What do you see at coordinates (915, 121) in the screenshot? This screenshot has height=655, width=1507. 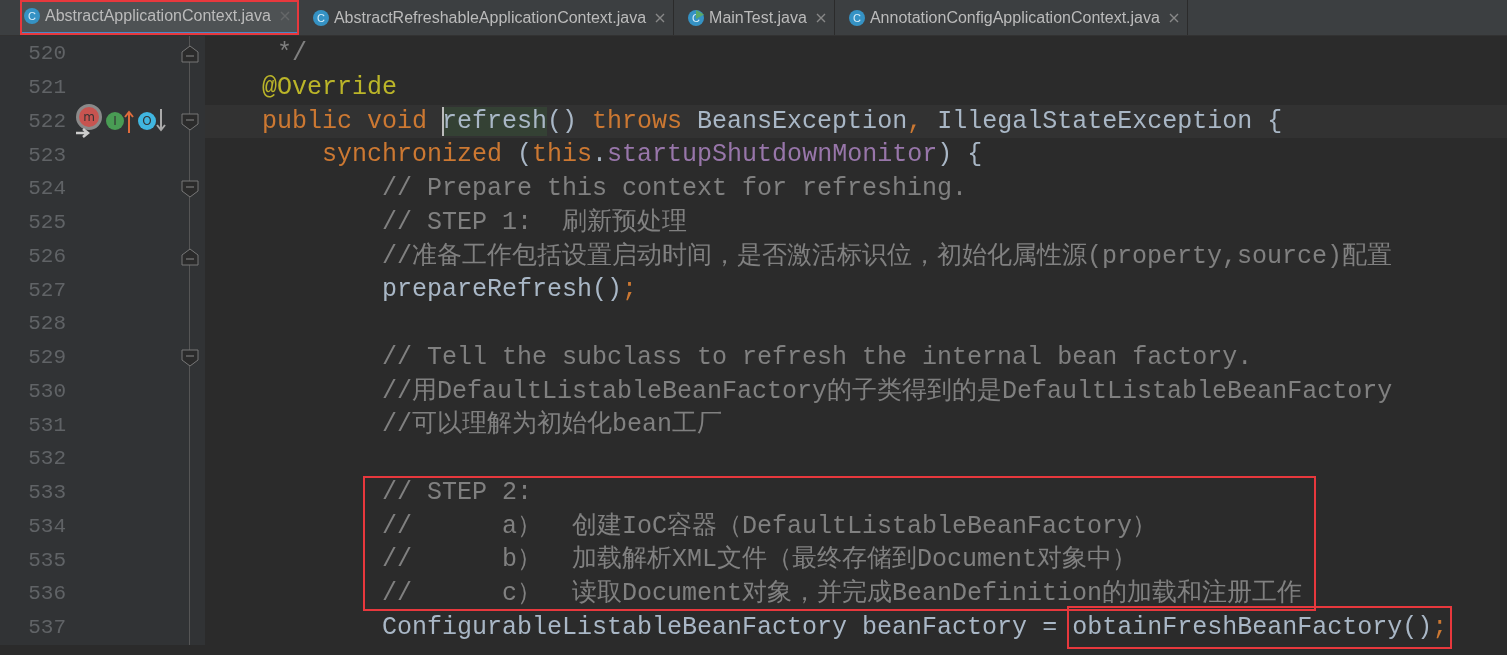 I see `code-text: ,` at bounding box center [915, 121].